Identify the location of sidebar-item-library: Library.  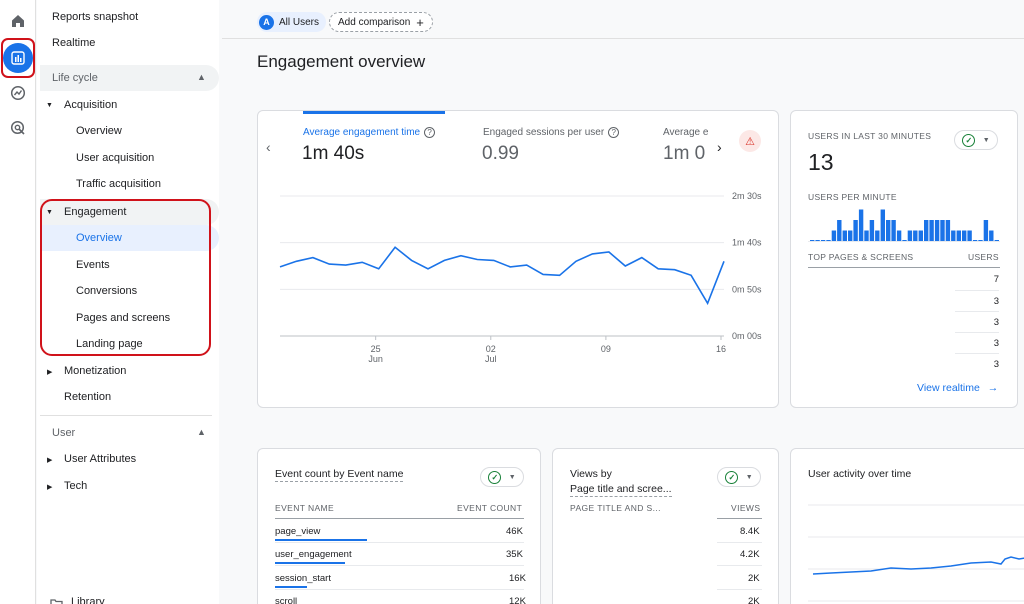
(88, 597).